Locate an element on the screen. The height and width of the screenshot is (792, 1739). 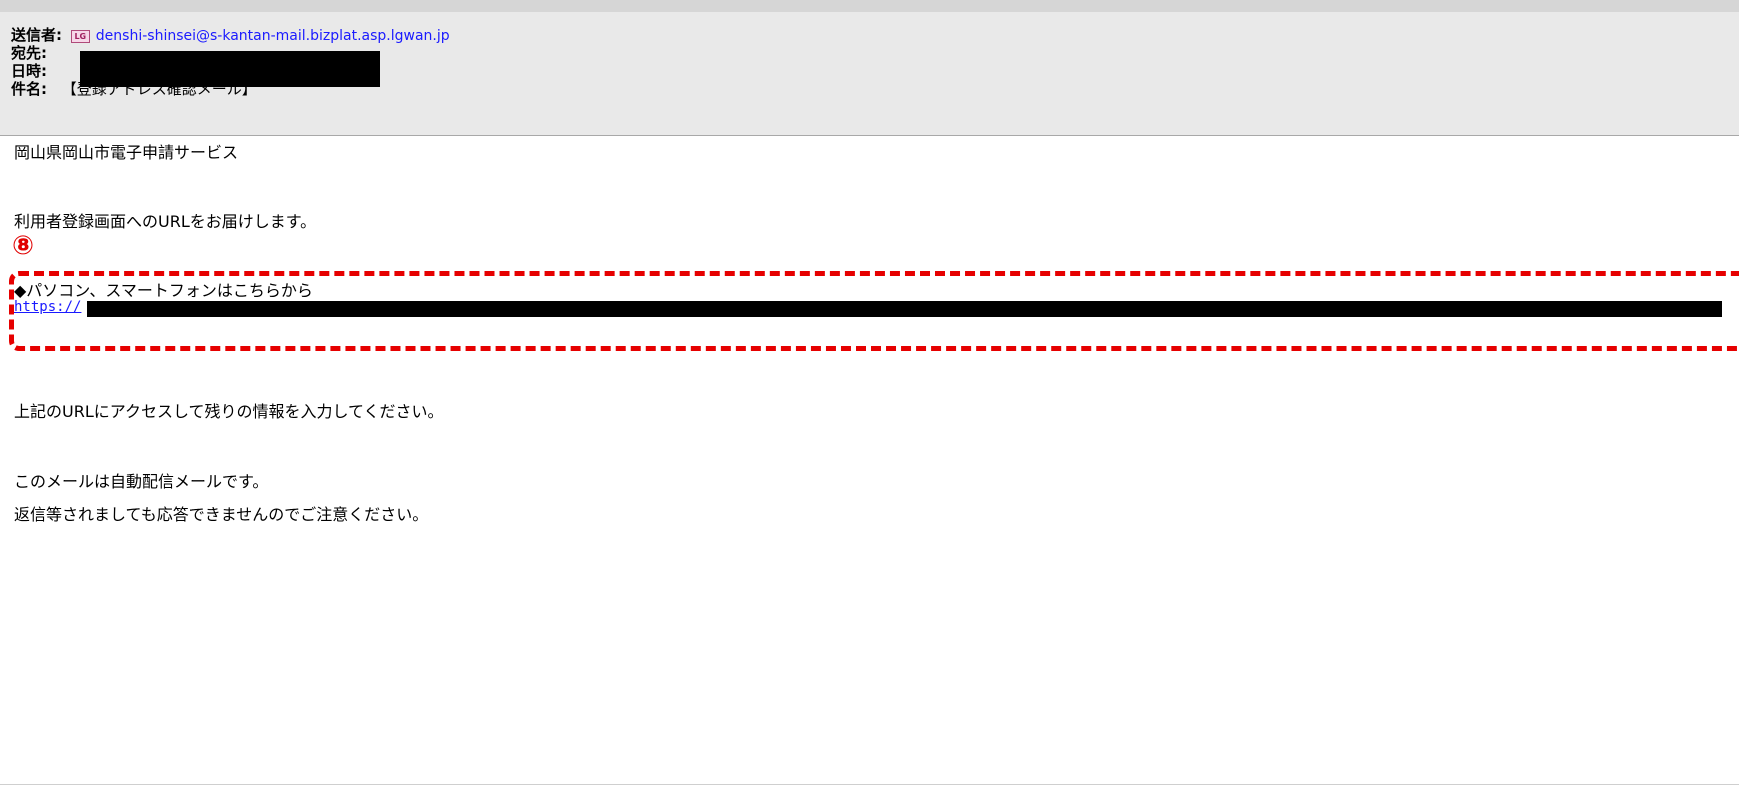
redacted-url is located at coordinates (904, 309).